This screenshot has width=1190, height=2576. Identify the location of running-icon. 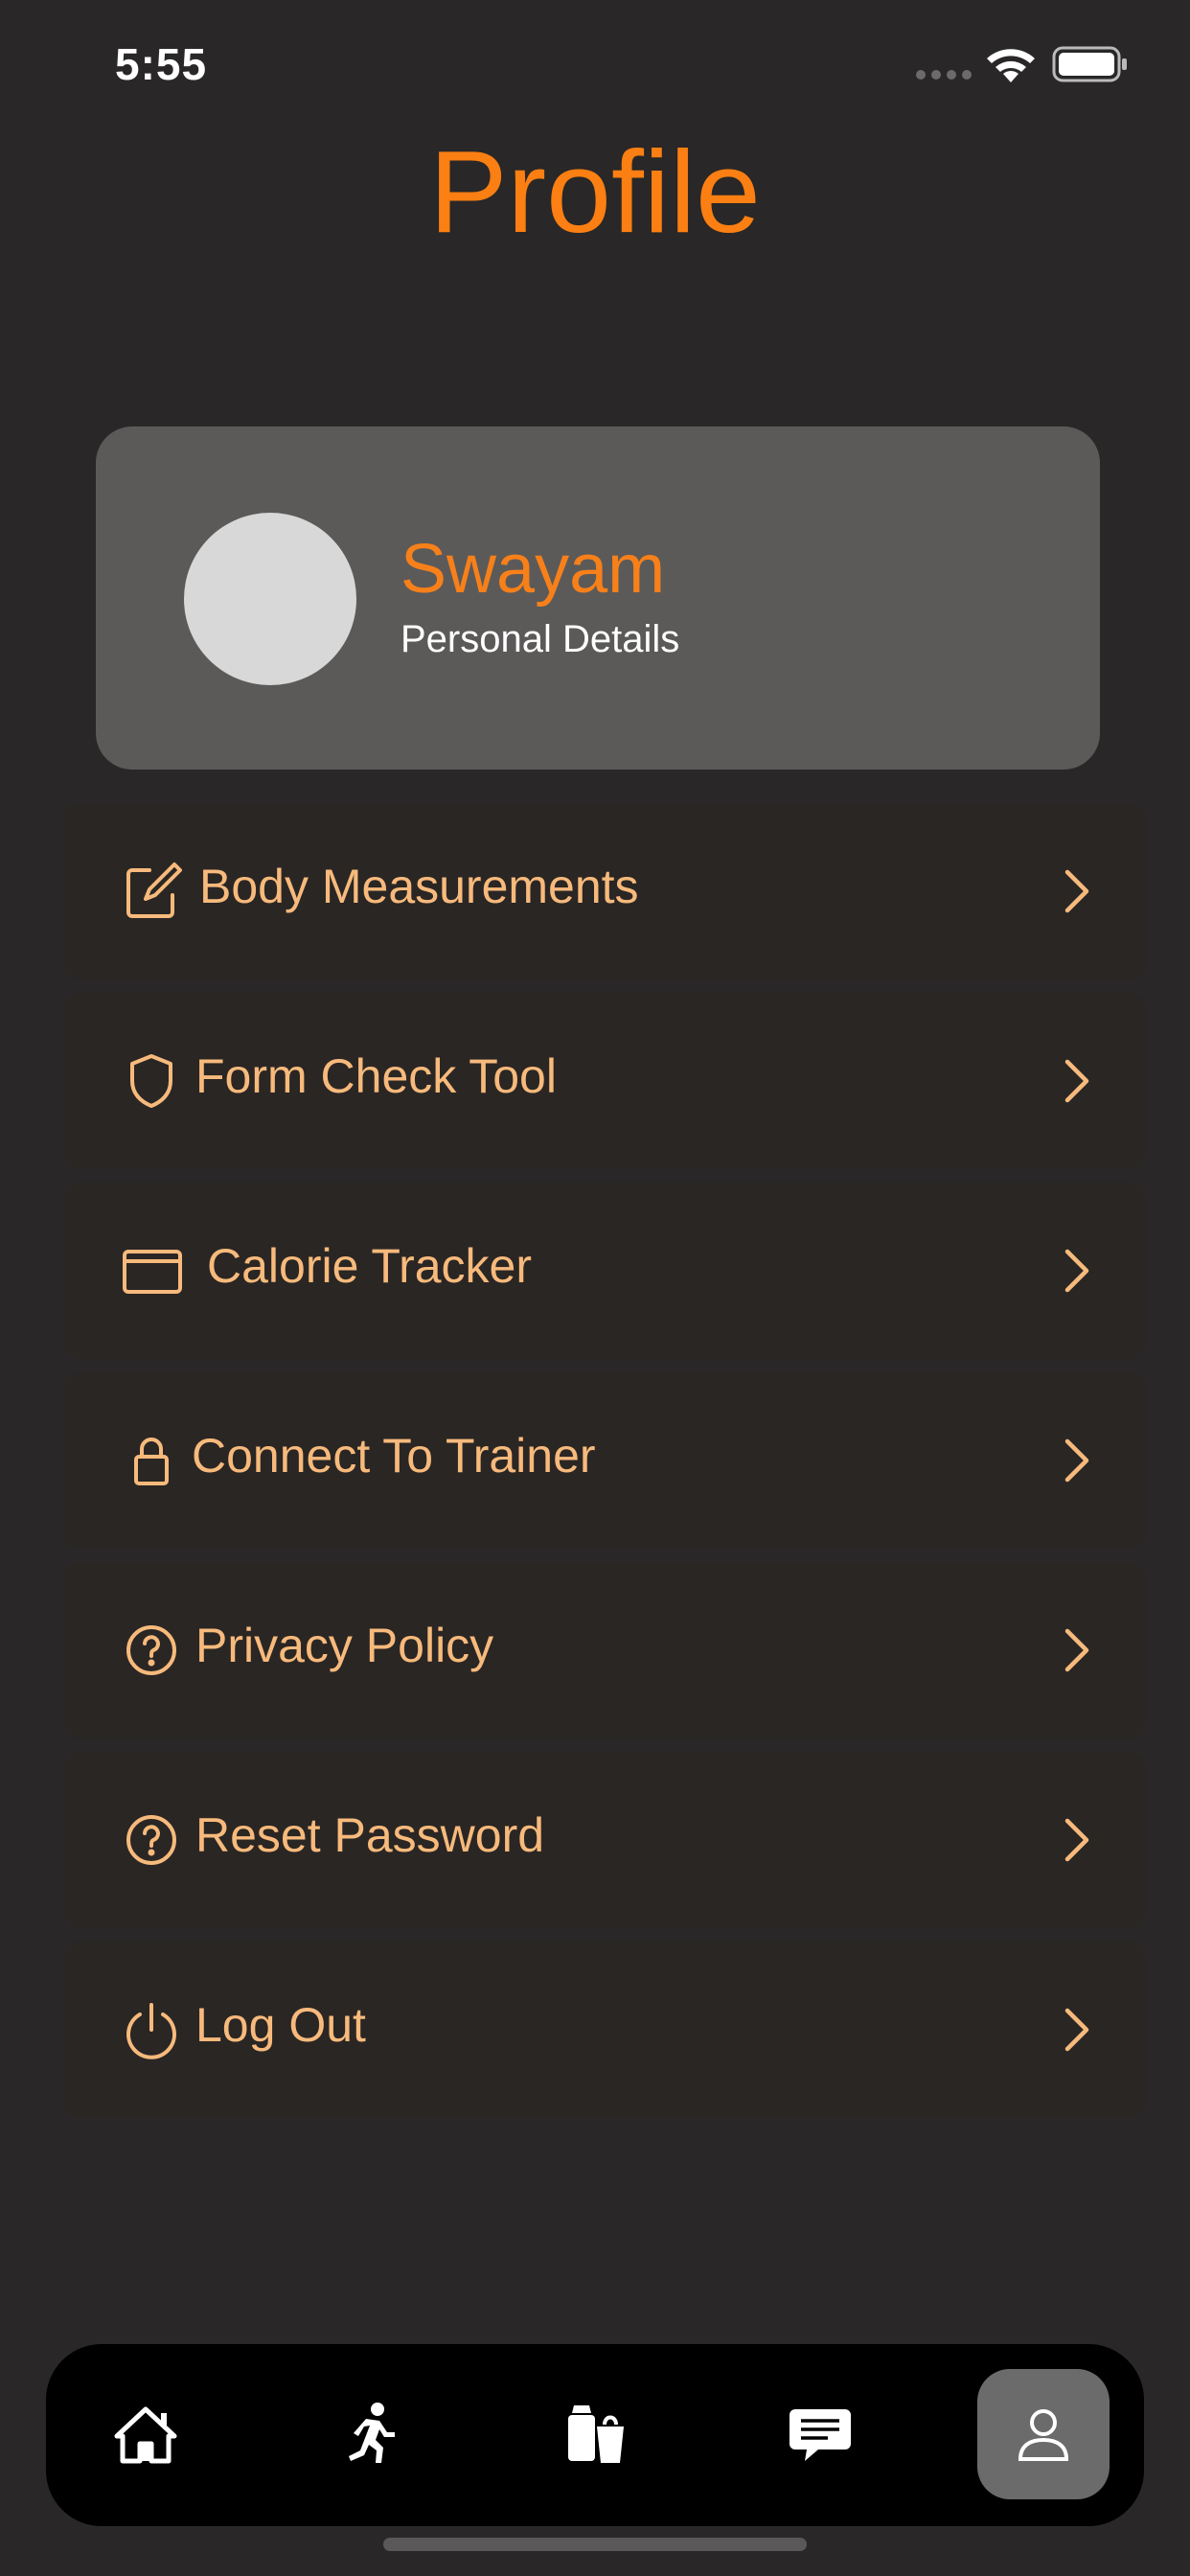
(372, 2433).